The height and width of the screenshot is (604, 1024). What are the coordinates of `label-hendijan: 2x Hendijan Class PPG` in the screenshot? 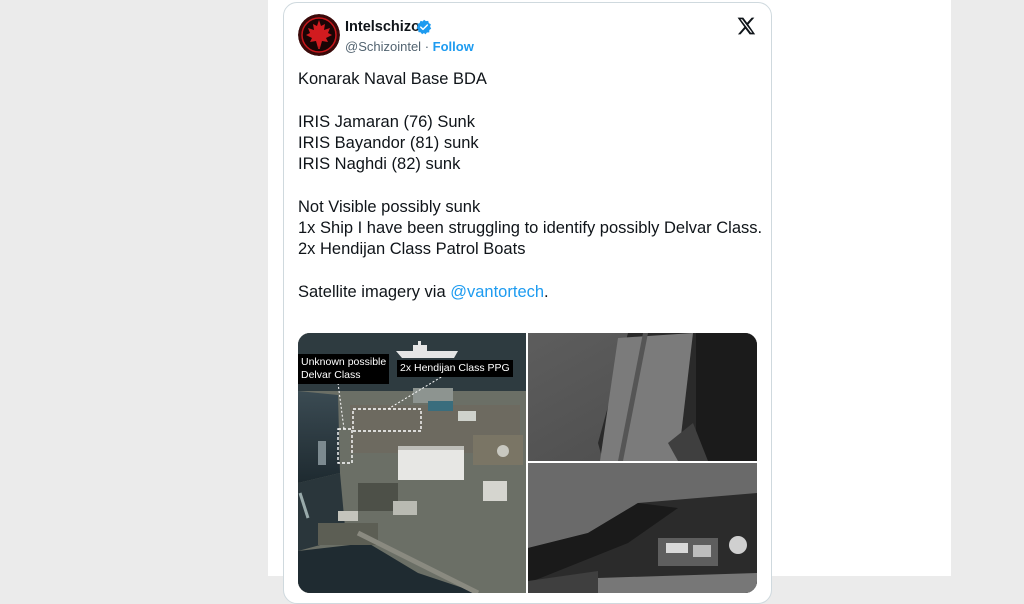 It's located at (455, 368).